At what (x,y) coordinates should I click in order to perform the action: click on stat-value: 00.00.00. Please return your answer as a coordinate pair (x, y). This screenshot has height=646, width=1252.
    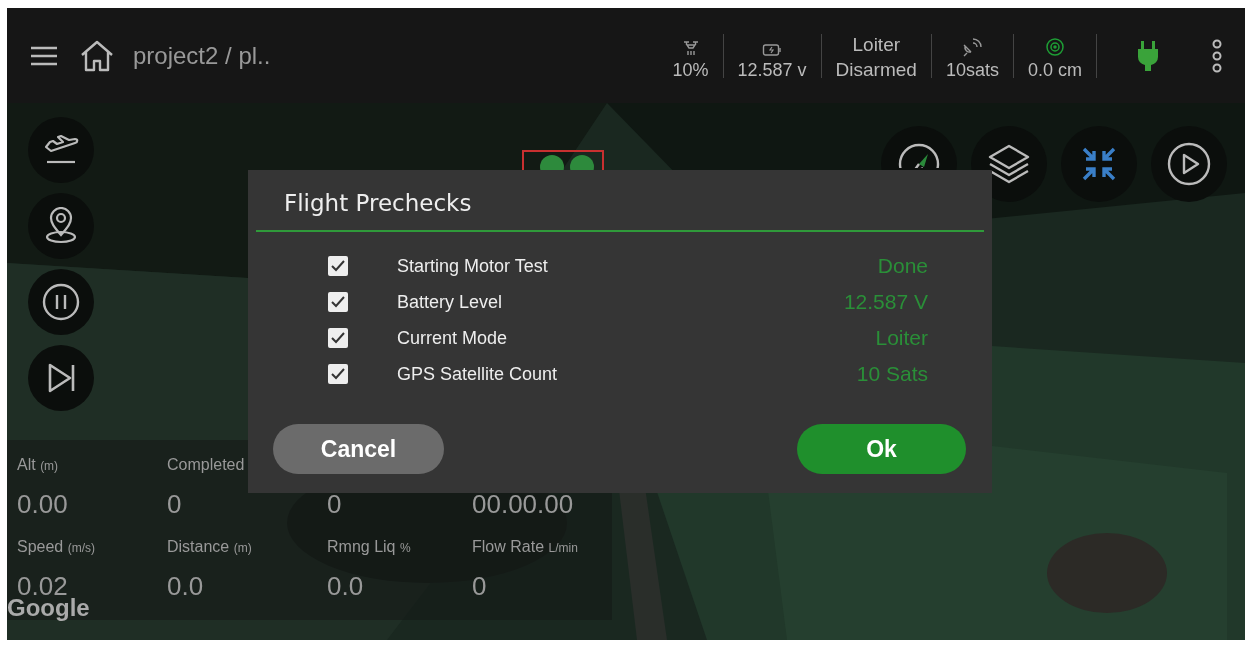
    Looking at the image, I should click on (523, 504).